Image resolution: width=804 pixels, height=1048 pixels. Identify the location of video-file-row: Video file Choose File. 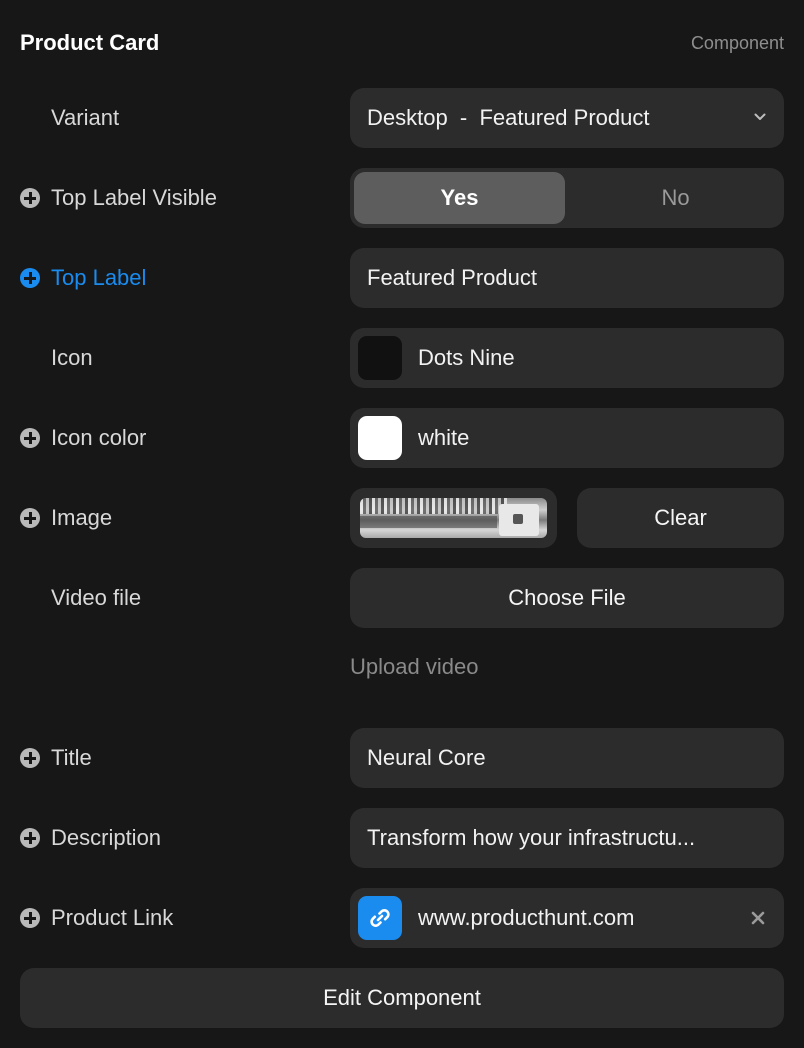
(402, 598).